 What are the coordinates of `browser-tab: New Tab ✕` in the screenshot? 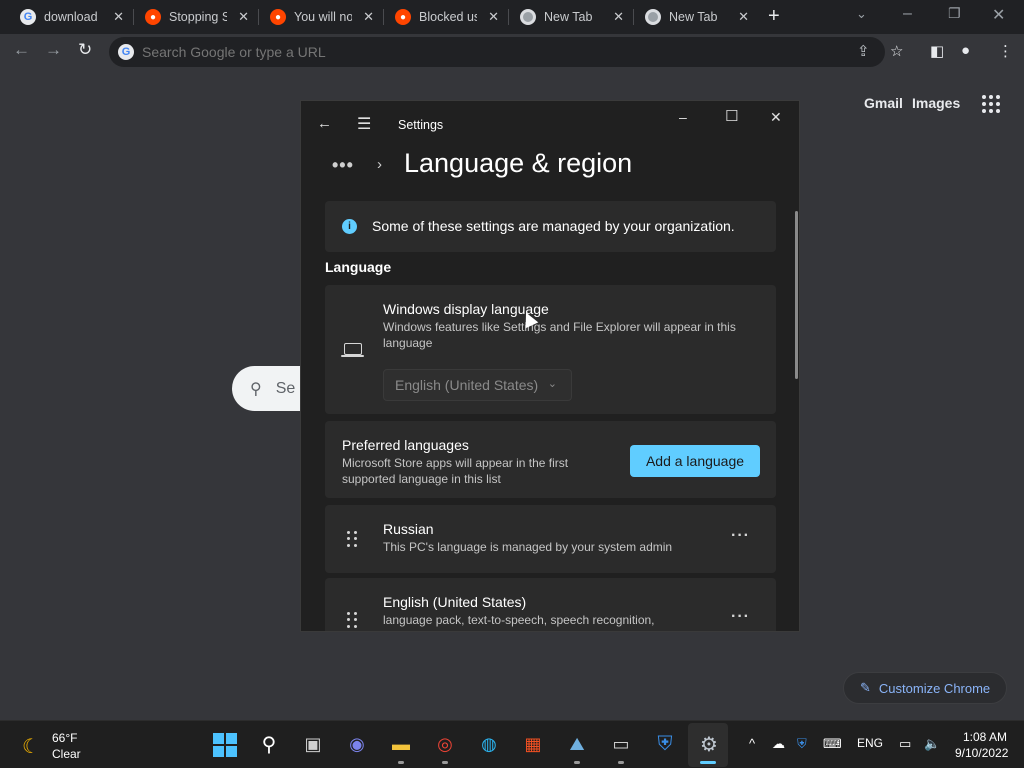 It's located at (567, 17).